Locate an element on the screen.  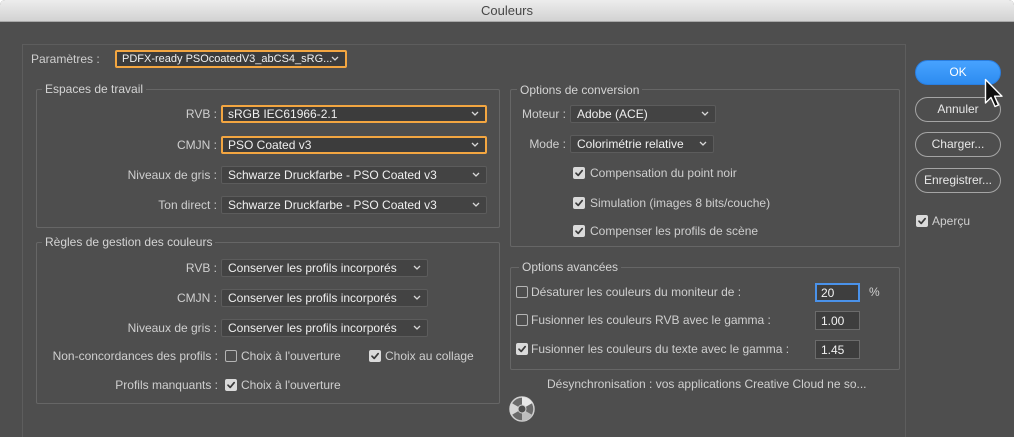
missing-profiles-label: Profils manquants : is located at coordinates (166, 385).